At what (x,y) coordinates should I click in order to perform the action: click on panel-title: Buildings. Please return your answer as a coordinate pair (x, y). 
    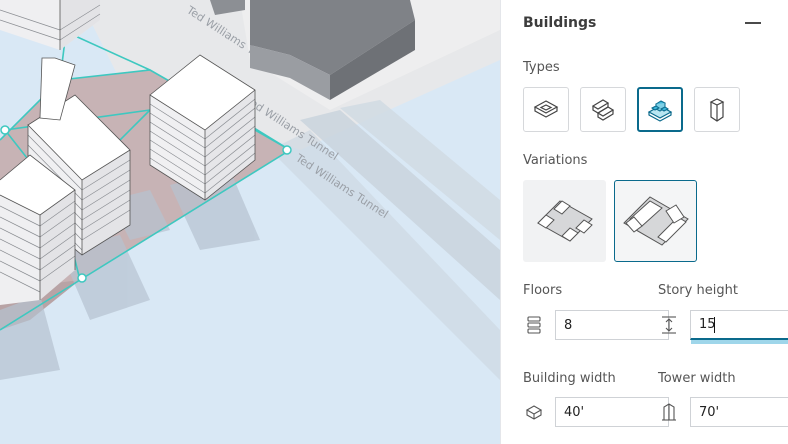
    Looking at the image, I should click on (560, 23).